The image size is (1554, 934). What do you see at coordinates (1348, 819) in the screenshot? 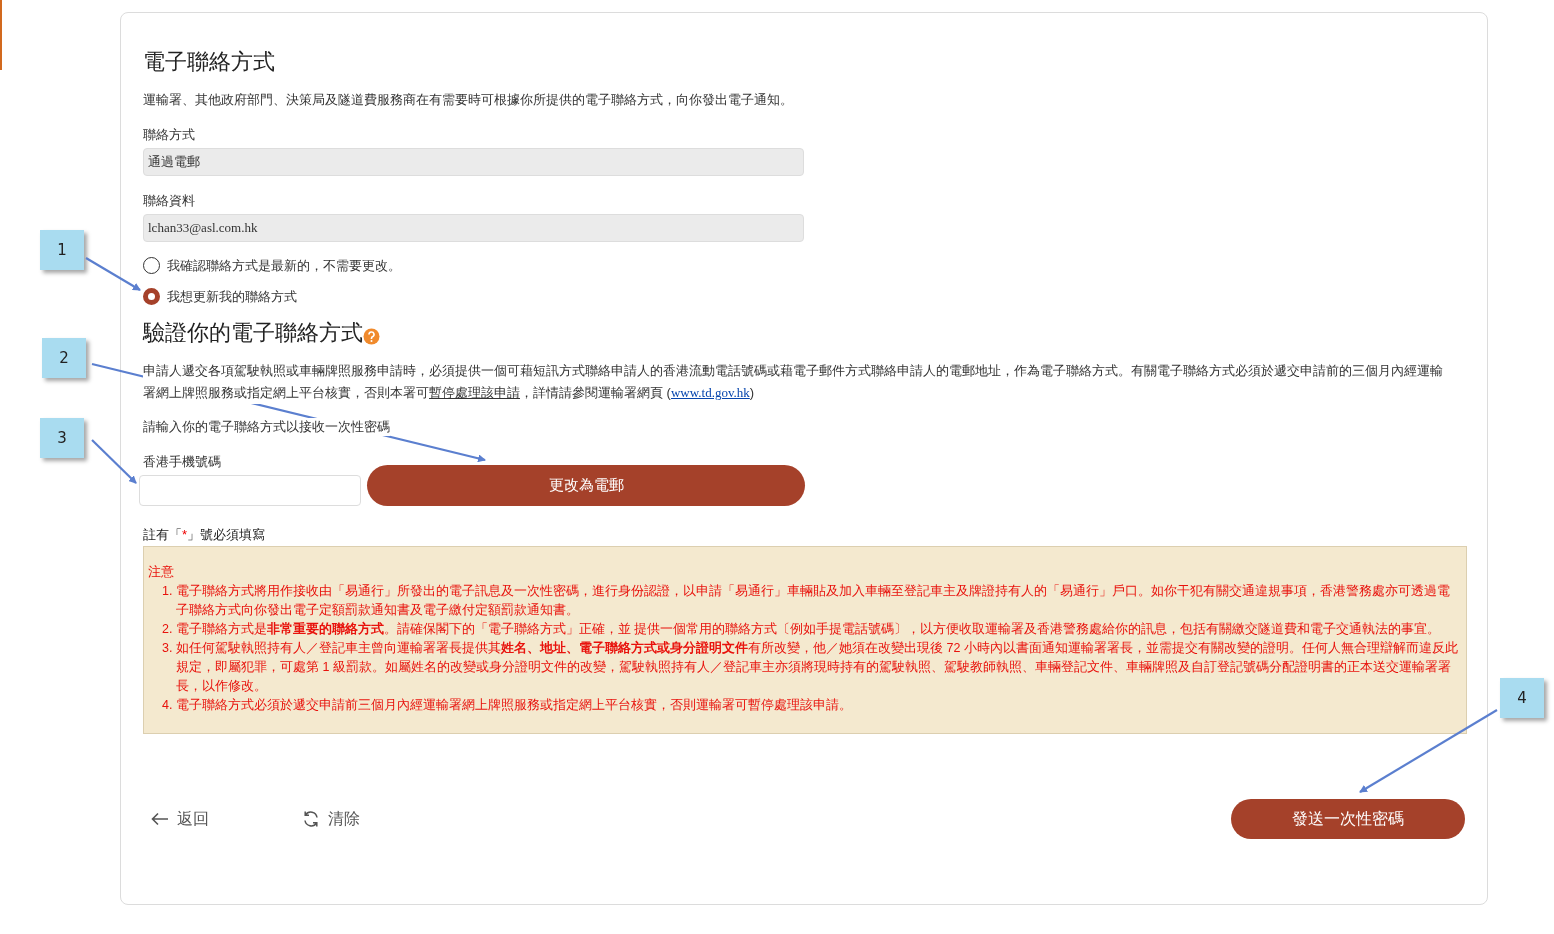
I see `send-otp-button: 發送一次性密碼` at bounding box center [1348, 819].